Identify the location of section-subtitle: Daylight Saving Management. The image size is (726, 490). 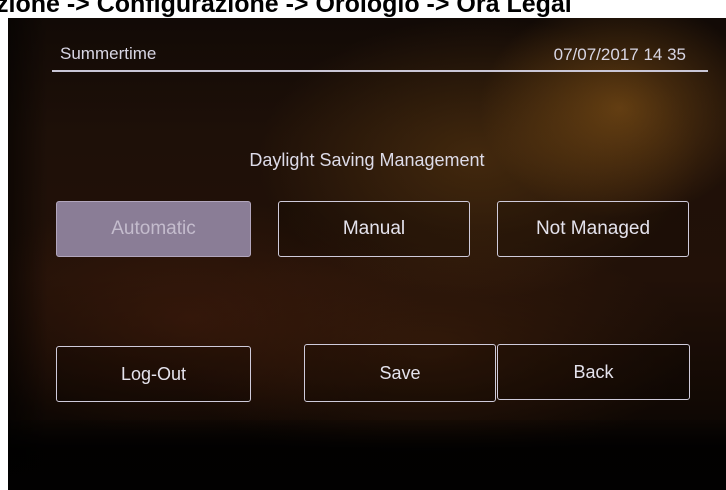
(367, 160).